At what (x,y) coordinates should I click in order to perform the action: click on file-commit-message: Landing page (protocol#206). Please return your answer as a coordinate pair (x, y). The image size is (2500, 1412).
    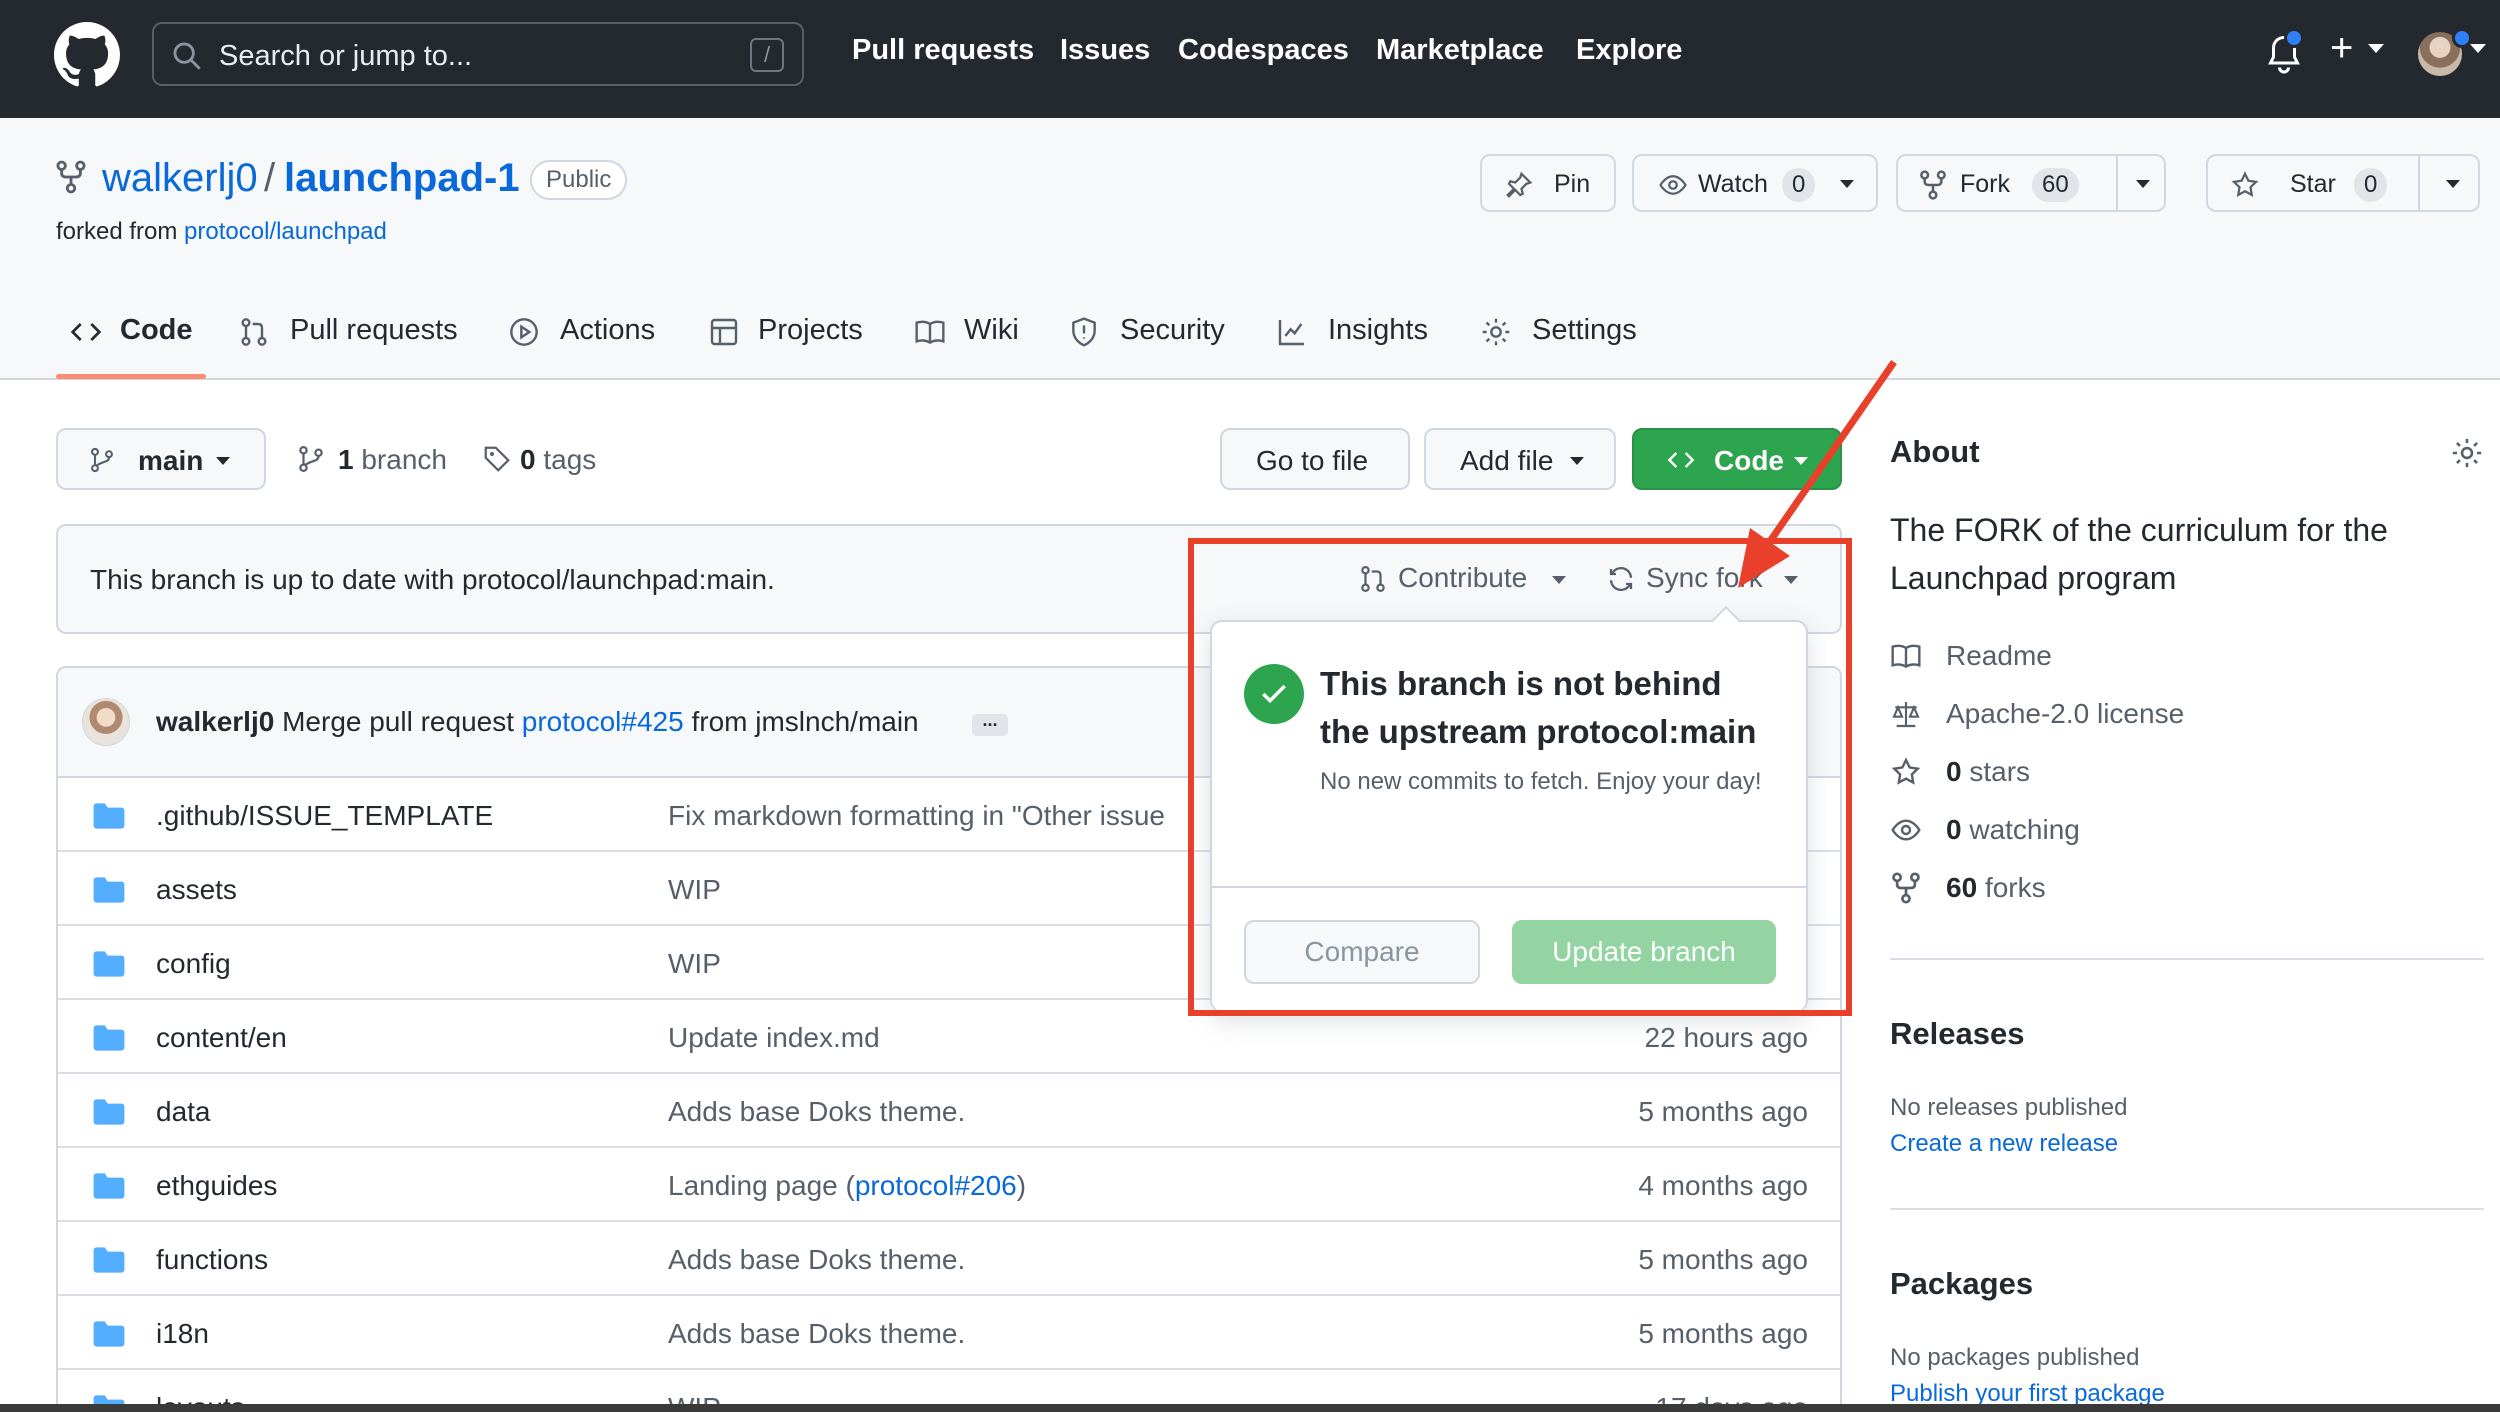
    Looking at the image, I should click on (847, 1186).